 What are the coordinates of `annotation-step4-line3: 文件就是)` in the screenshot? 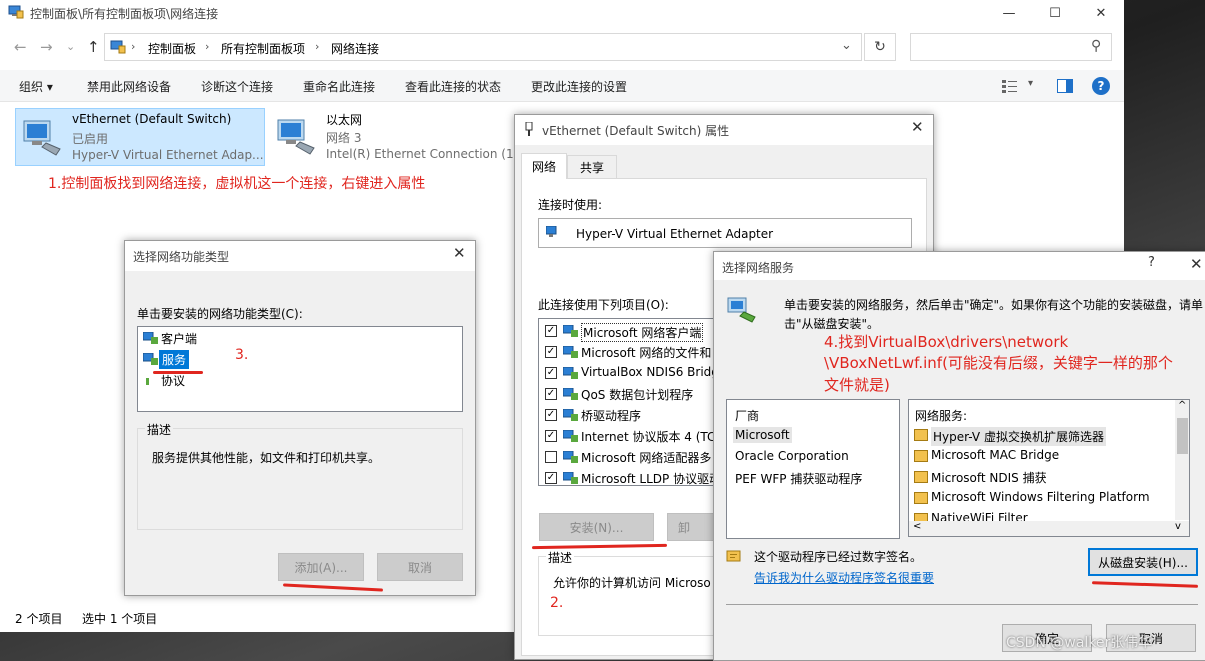 It's located at (857, 385).